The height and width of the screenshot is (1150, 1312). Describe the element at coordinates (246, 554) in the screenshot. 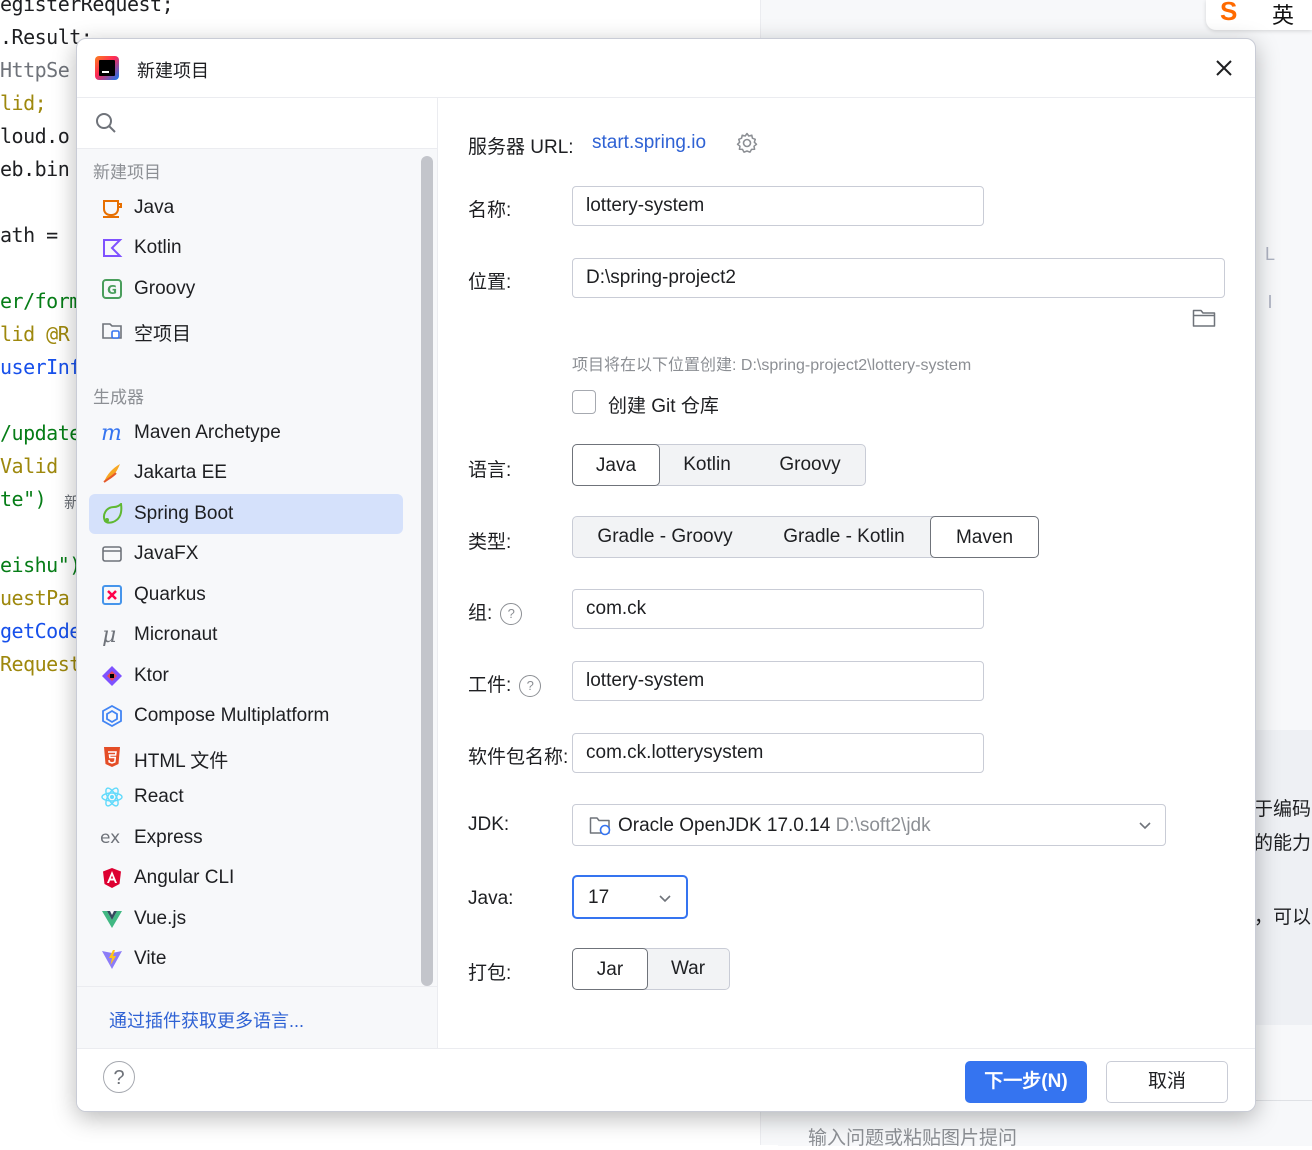

I see `sidebar-item-javafx: JavaFX` at that location.